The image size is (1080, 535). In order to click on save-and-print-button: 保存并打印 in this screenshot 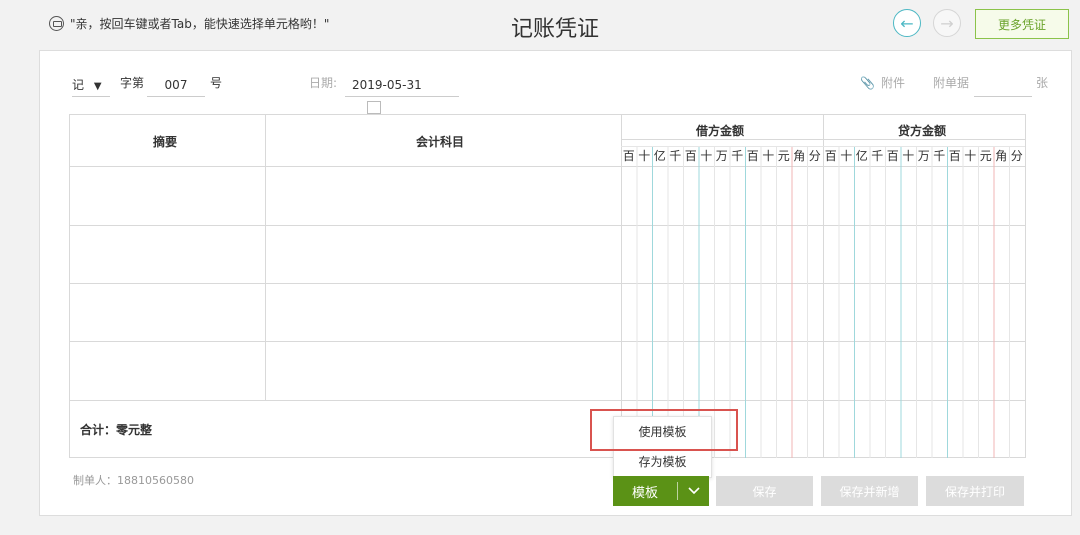, I will do `click(975, 491)`.